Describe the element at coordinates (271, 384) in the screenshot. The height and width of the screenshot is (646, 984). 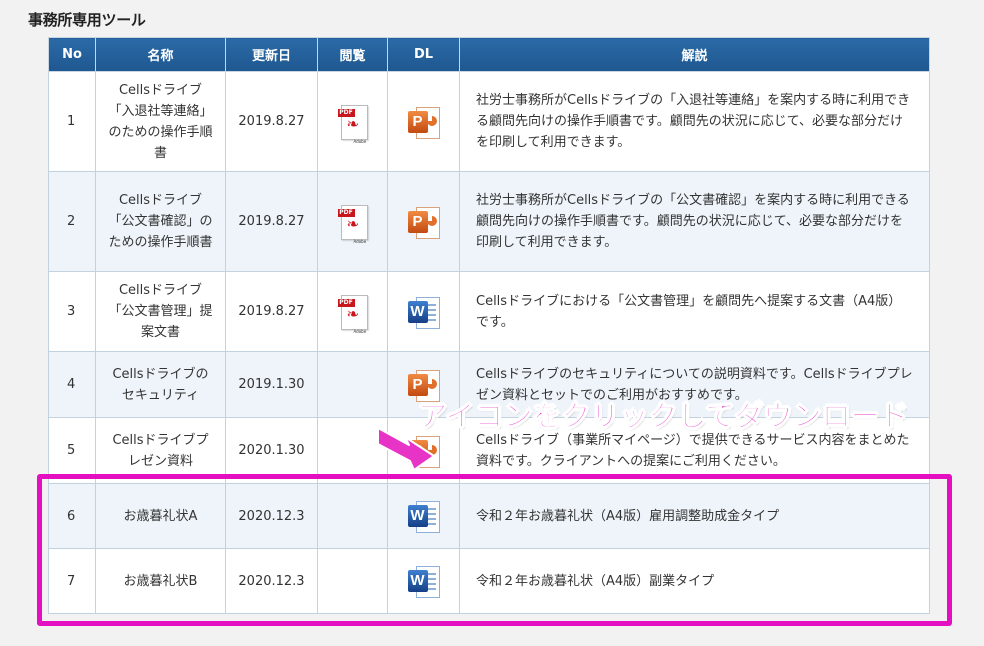
I see `row-date: 2019.1.30` at that location.